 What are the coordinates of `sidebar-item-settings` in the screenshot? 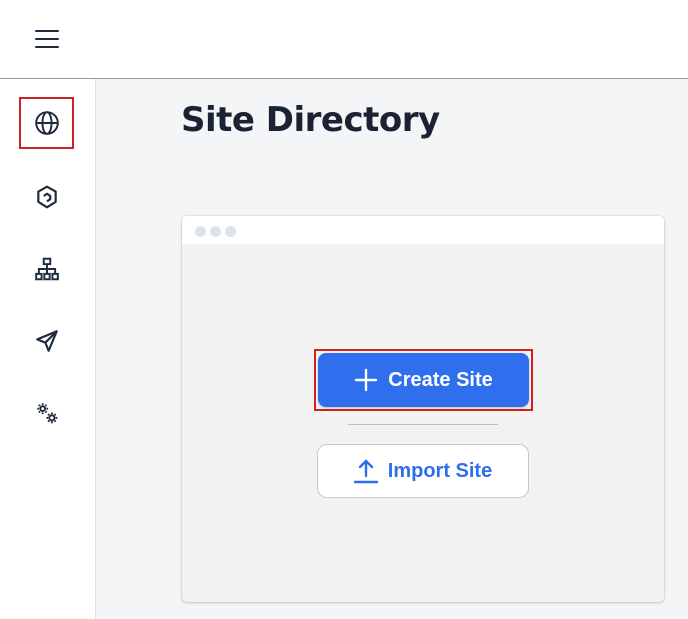 It's located at (46, 413).